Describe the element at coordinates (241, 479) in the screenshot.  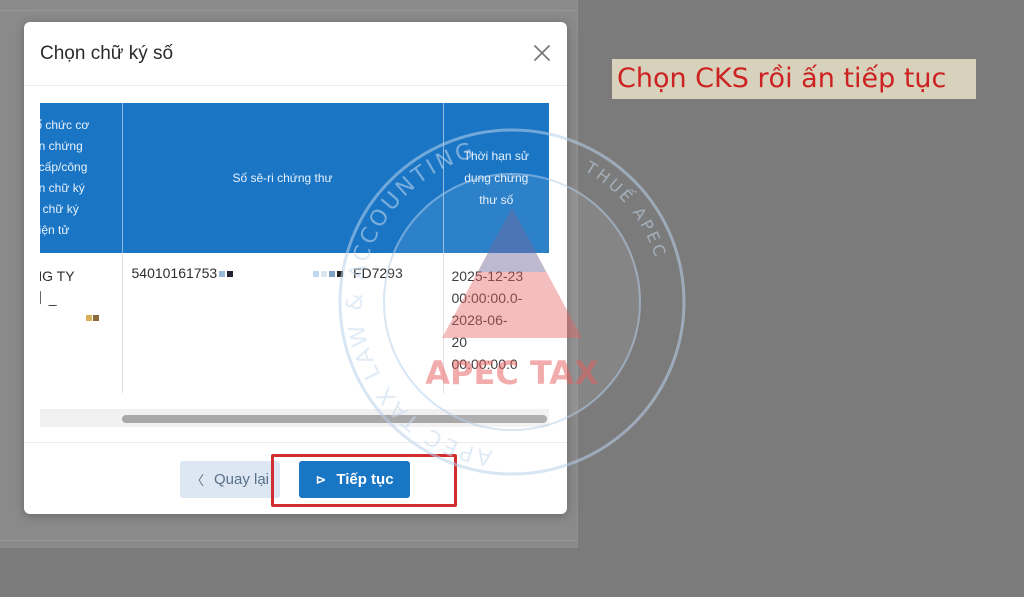
I see `back-button-label: Quay lại` at that location.